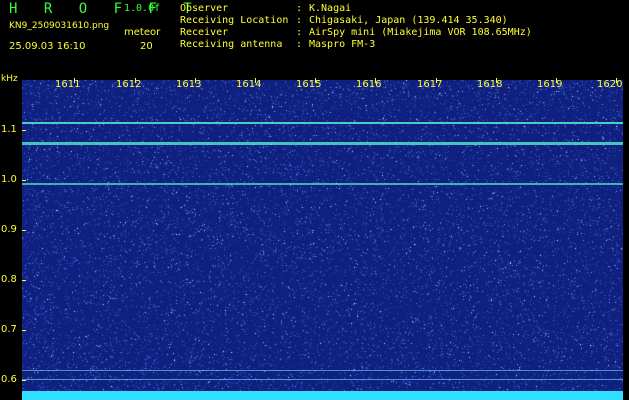 The width and height of the screenshot is (629, 400). I want to click on freq-label: 1.1, so click(9, 129).